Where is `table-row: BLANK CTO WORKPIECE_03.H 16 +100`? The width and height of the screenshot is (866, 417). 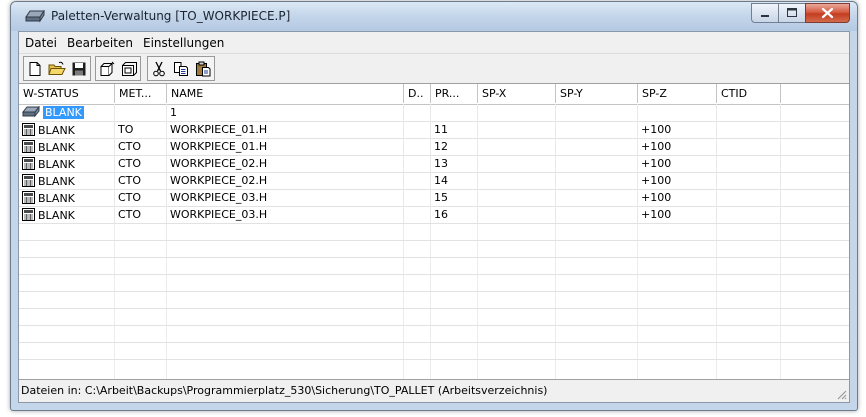 table-row: BLANK CTO WORKPIECE_03.H 16 +100 is located at coordinates (434, 215).